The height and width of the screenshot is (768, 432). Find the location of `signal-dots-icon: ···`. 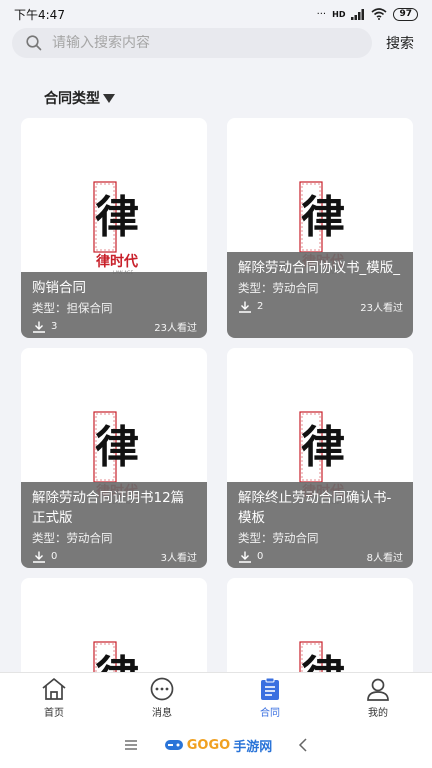

signal-dots-icon: ··· is located at coordinates (321, 14).